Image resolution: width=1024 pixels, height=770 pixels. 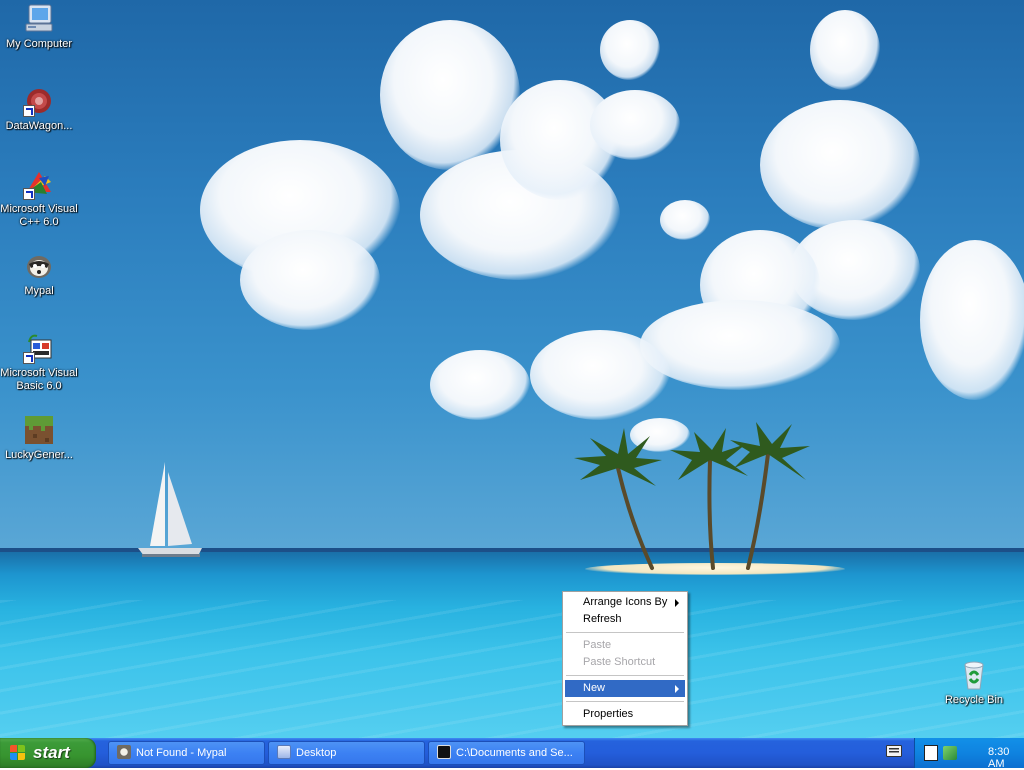 What do you see at coordinates (39, 19) in the screenshot?
I see `my-computer-icon` at bounding box center [39, 19].